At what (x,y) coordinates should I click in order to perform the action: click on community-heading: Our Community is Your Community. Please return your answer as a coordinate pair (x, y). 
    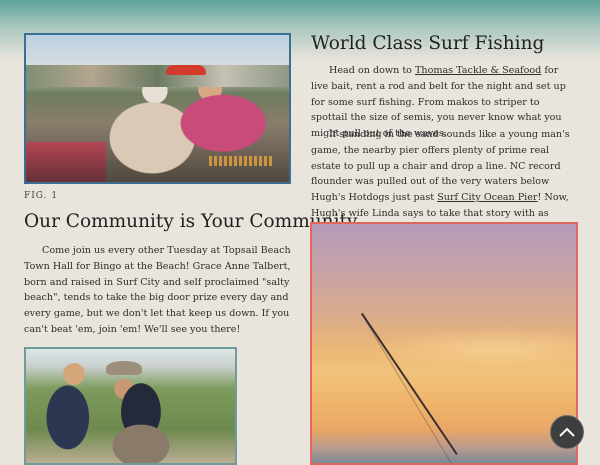
    Looking at the image, I should click on (191, 221).